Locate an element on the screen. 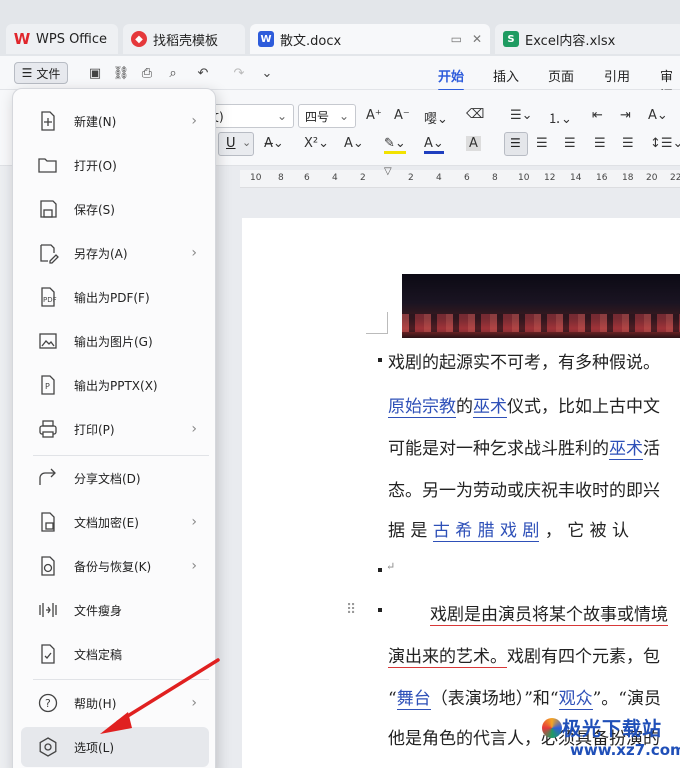 This screenshot has height=768, width=680. align-left-button: ☰ is located at coordinates (516, 144).